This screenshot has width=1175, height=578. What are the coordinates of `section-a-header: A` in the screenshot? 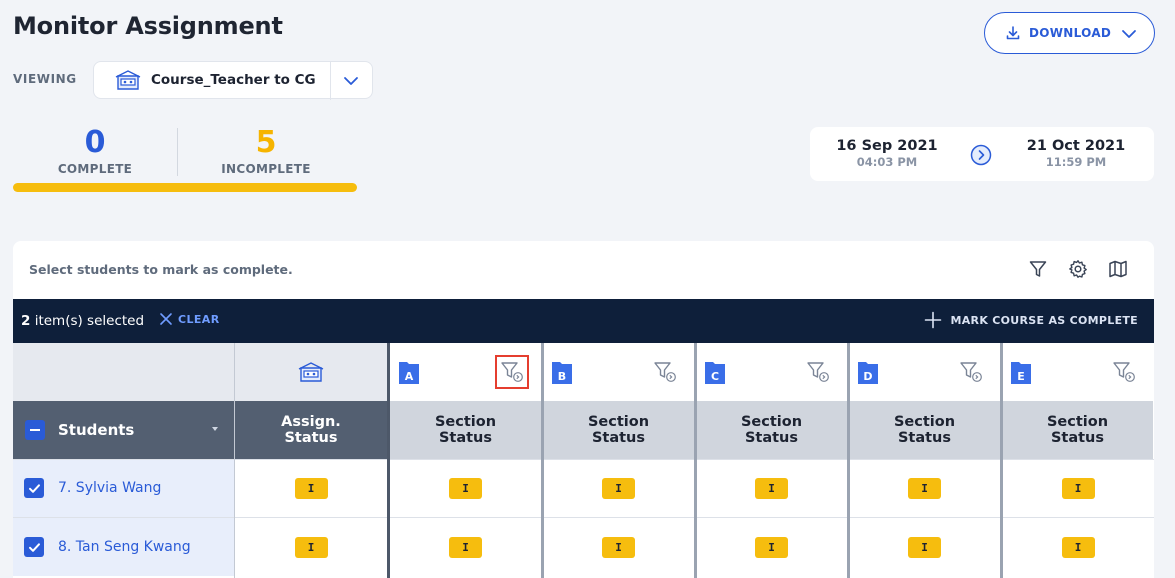 It's located at (465, 372).